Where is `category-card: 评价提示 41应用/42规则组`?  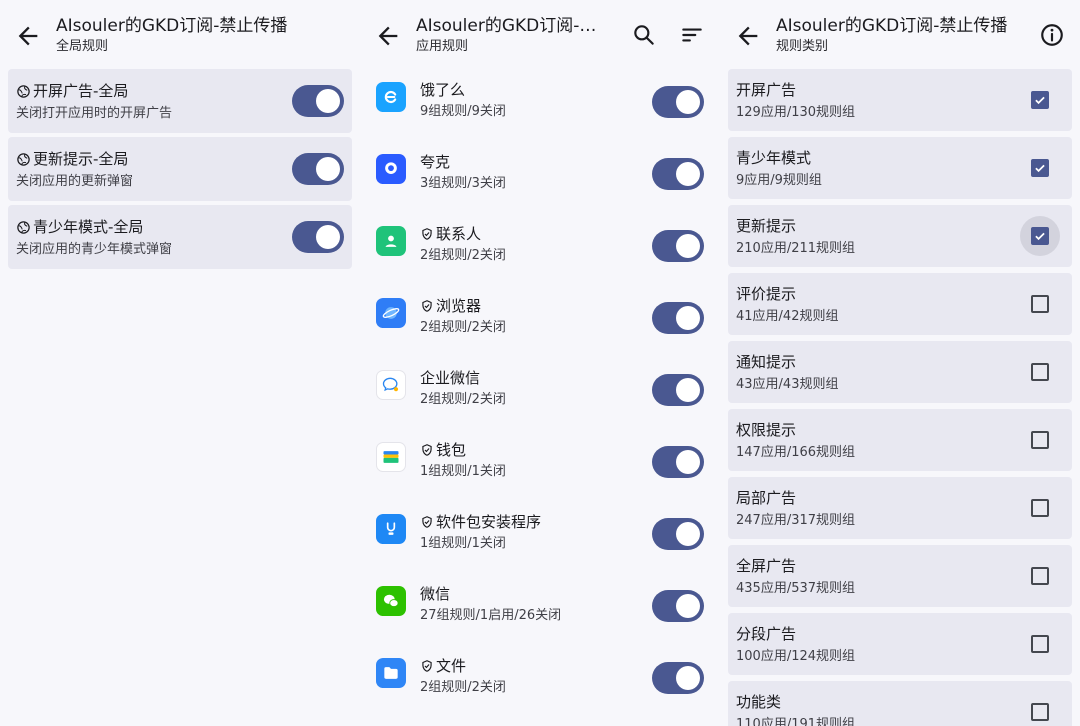 category-card: 评价提示 41应用/42规则组 is located at coordinates (900, 304).